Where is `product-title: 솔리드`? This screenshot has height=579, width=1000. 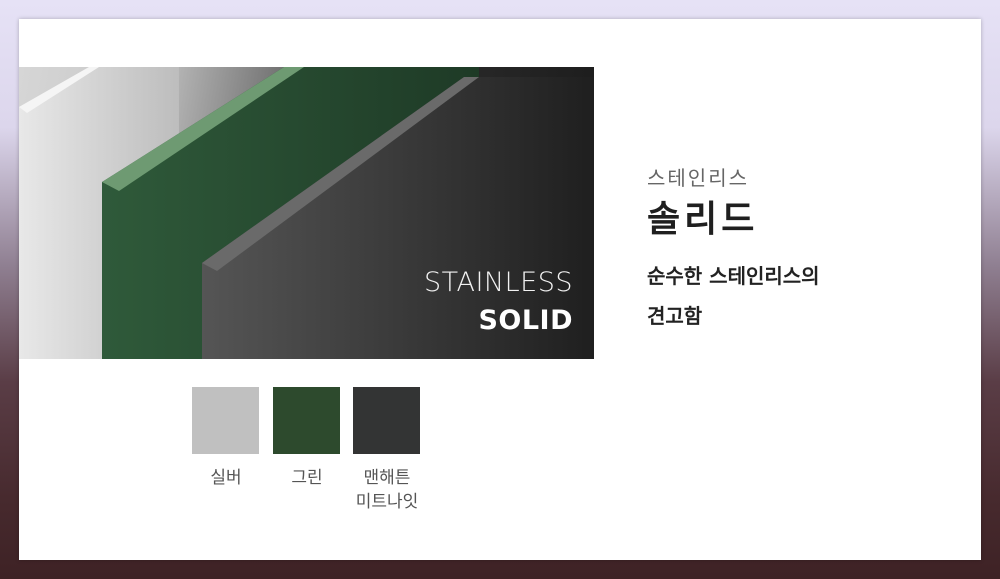
product-title: 솔리드 is located at coordinates (703, 219).